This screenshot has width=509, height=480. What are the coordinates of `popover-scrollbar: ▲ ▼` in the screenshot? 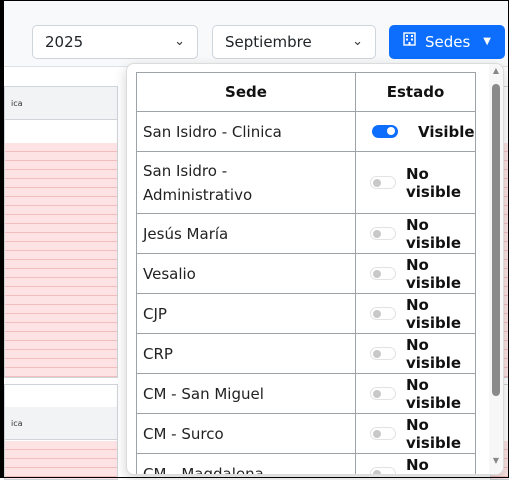 It's located at (496, 269).